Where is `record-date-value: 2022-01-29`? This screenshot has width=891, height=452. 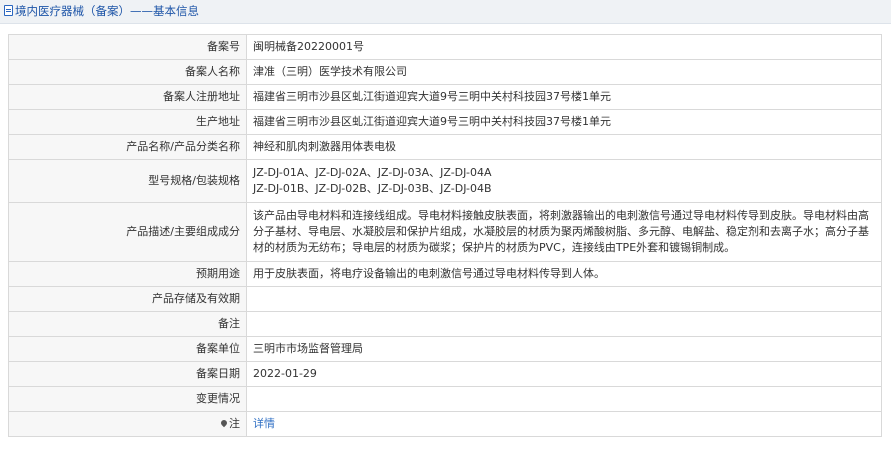
record-date-value: 2022-01-29 is located at coordinates (564, 374).